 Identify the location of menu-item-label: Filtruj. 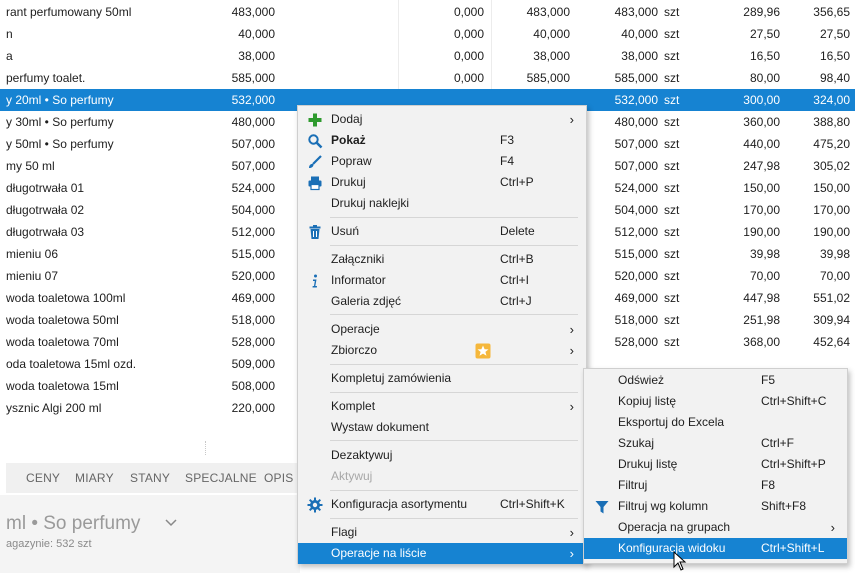
(633, 485).